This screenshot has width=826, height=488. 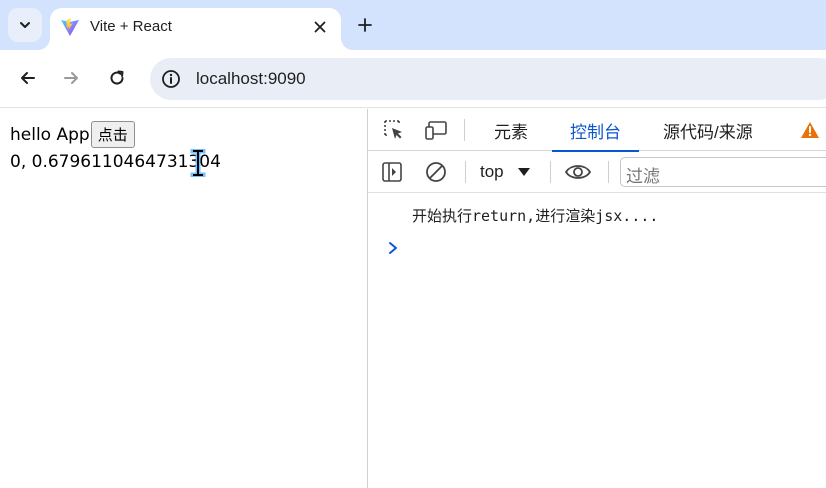 What do you see at coordinates (50, 134) in the screenshot?
I see `hello-text: hello App` at bounding box center [50, 134].